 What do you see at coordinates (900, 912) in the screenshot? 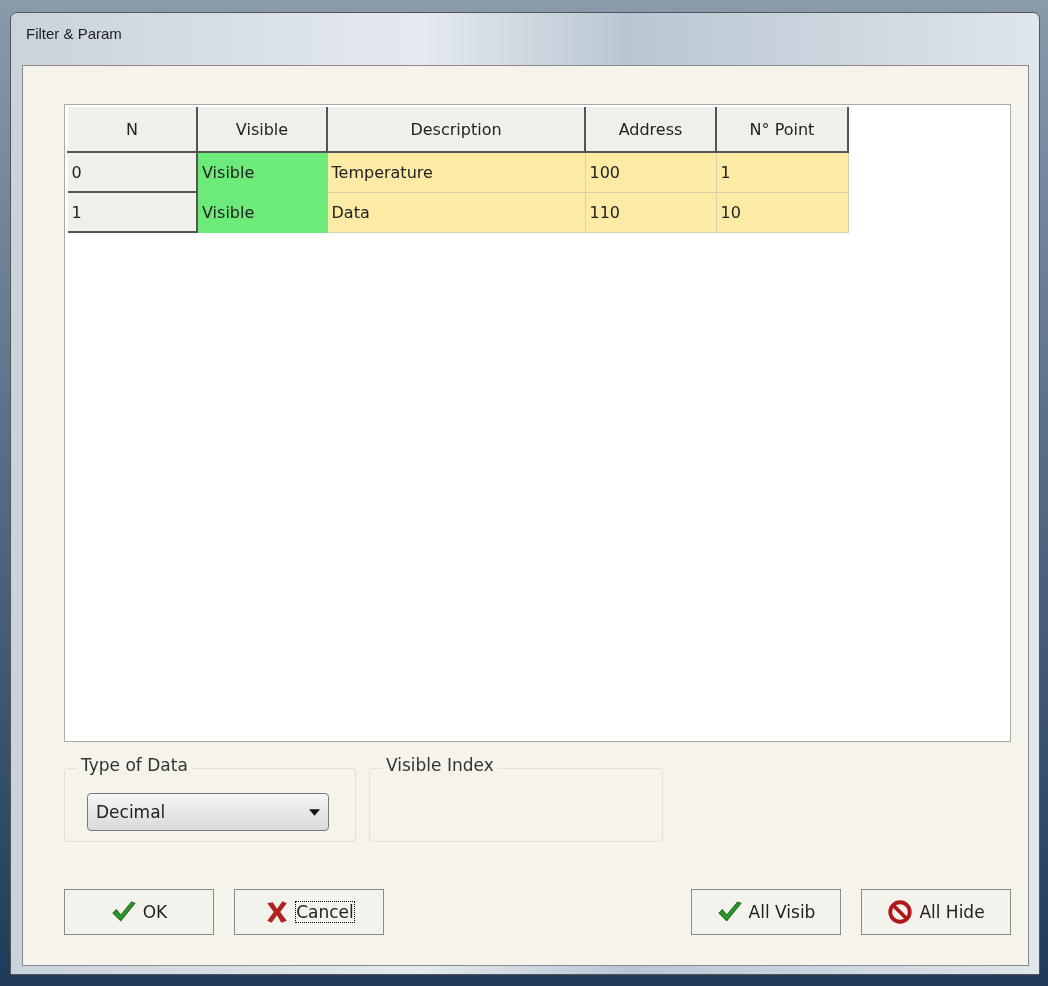
I see `prohibited-icon` at bounding box center [900, 912].